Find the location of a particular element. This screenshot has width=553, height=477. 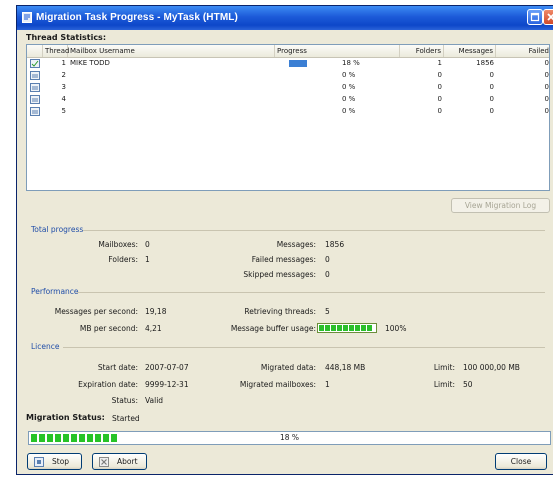

thread-number: 5 is located at coordinates (63, 111).